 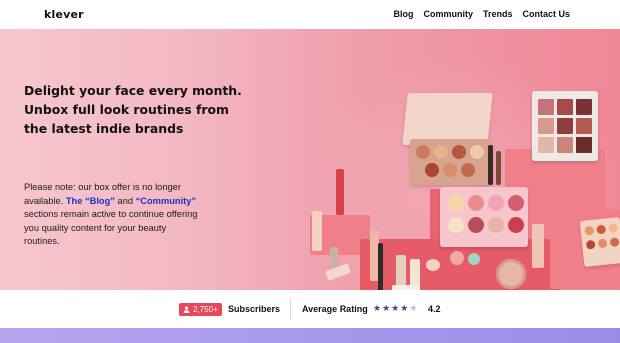 I want to click on rating-label: Average Rating, so click(x=335, y=309).